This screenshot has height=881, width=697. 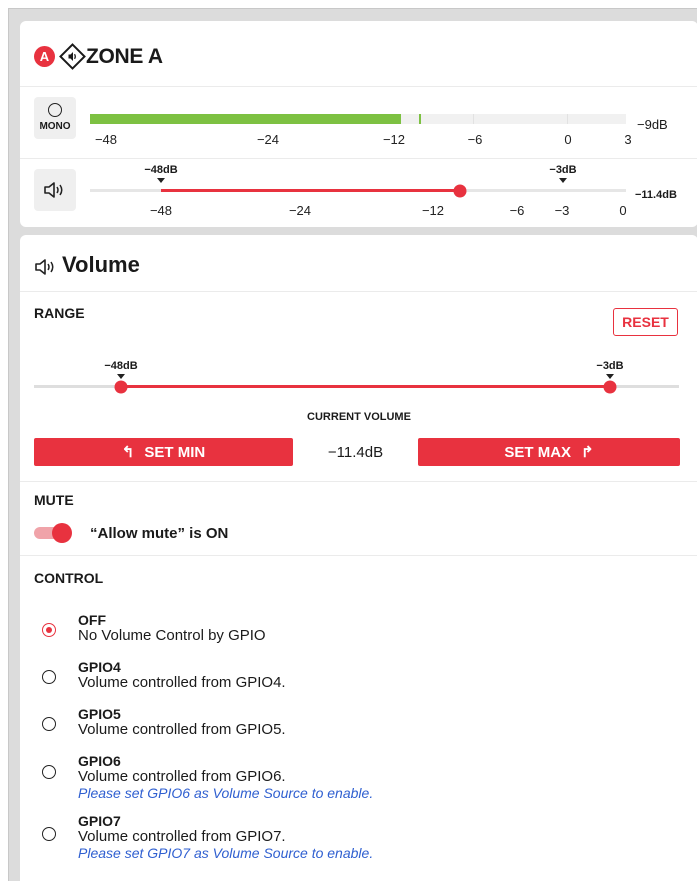 What do you see at coordinates (161, 180) in the screenshot?
I see `min-marker` at bounding box center [161, 180].